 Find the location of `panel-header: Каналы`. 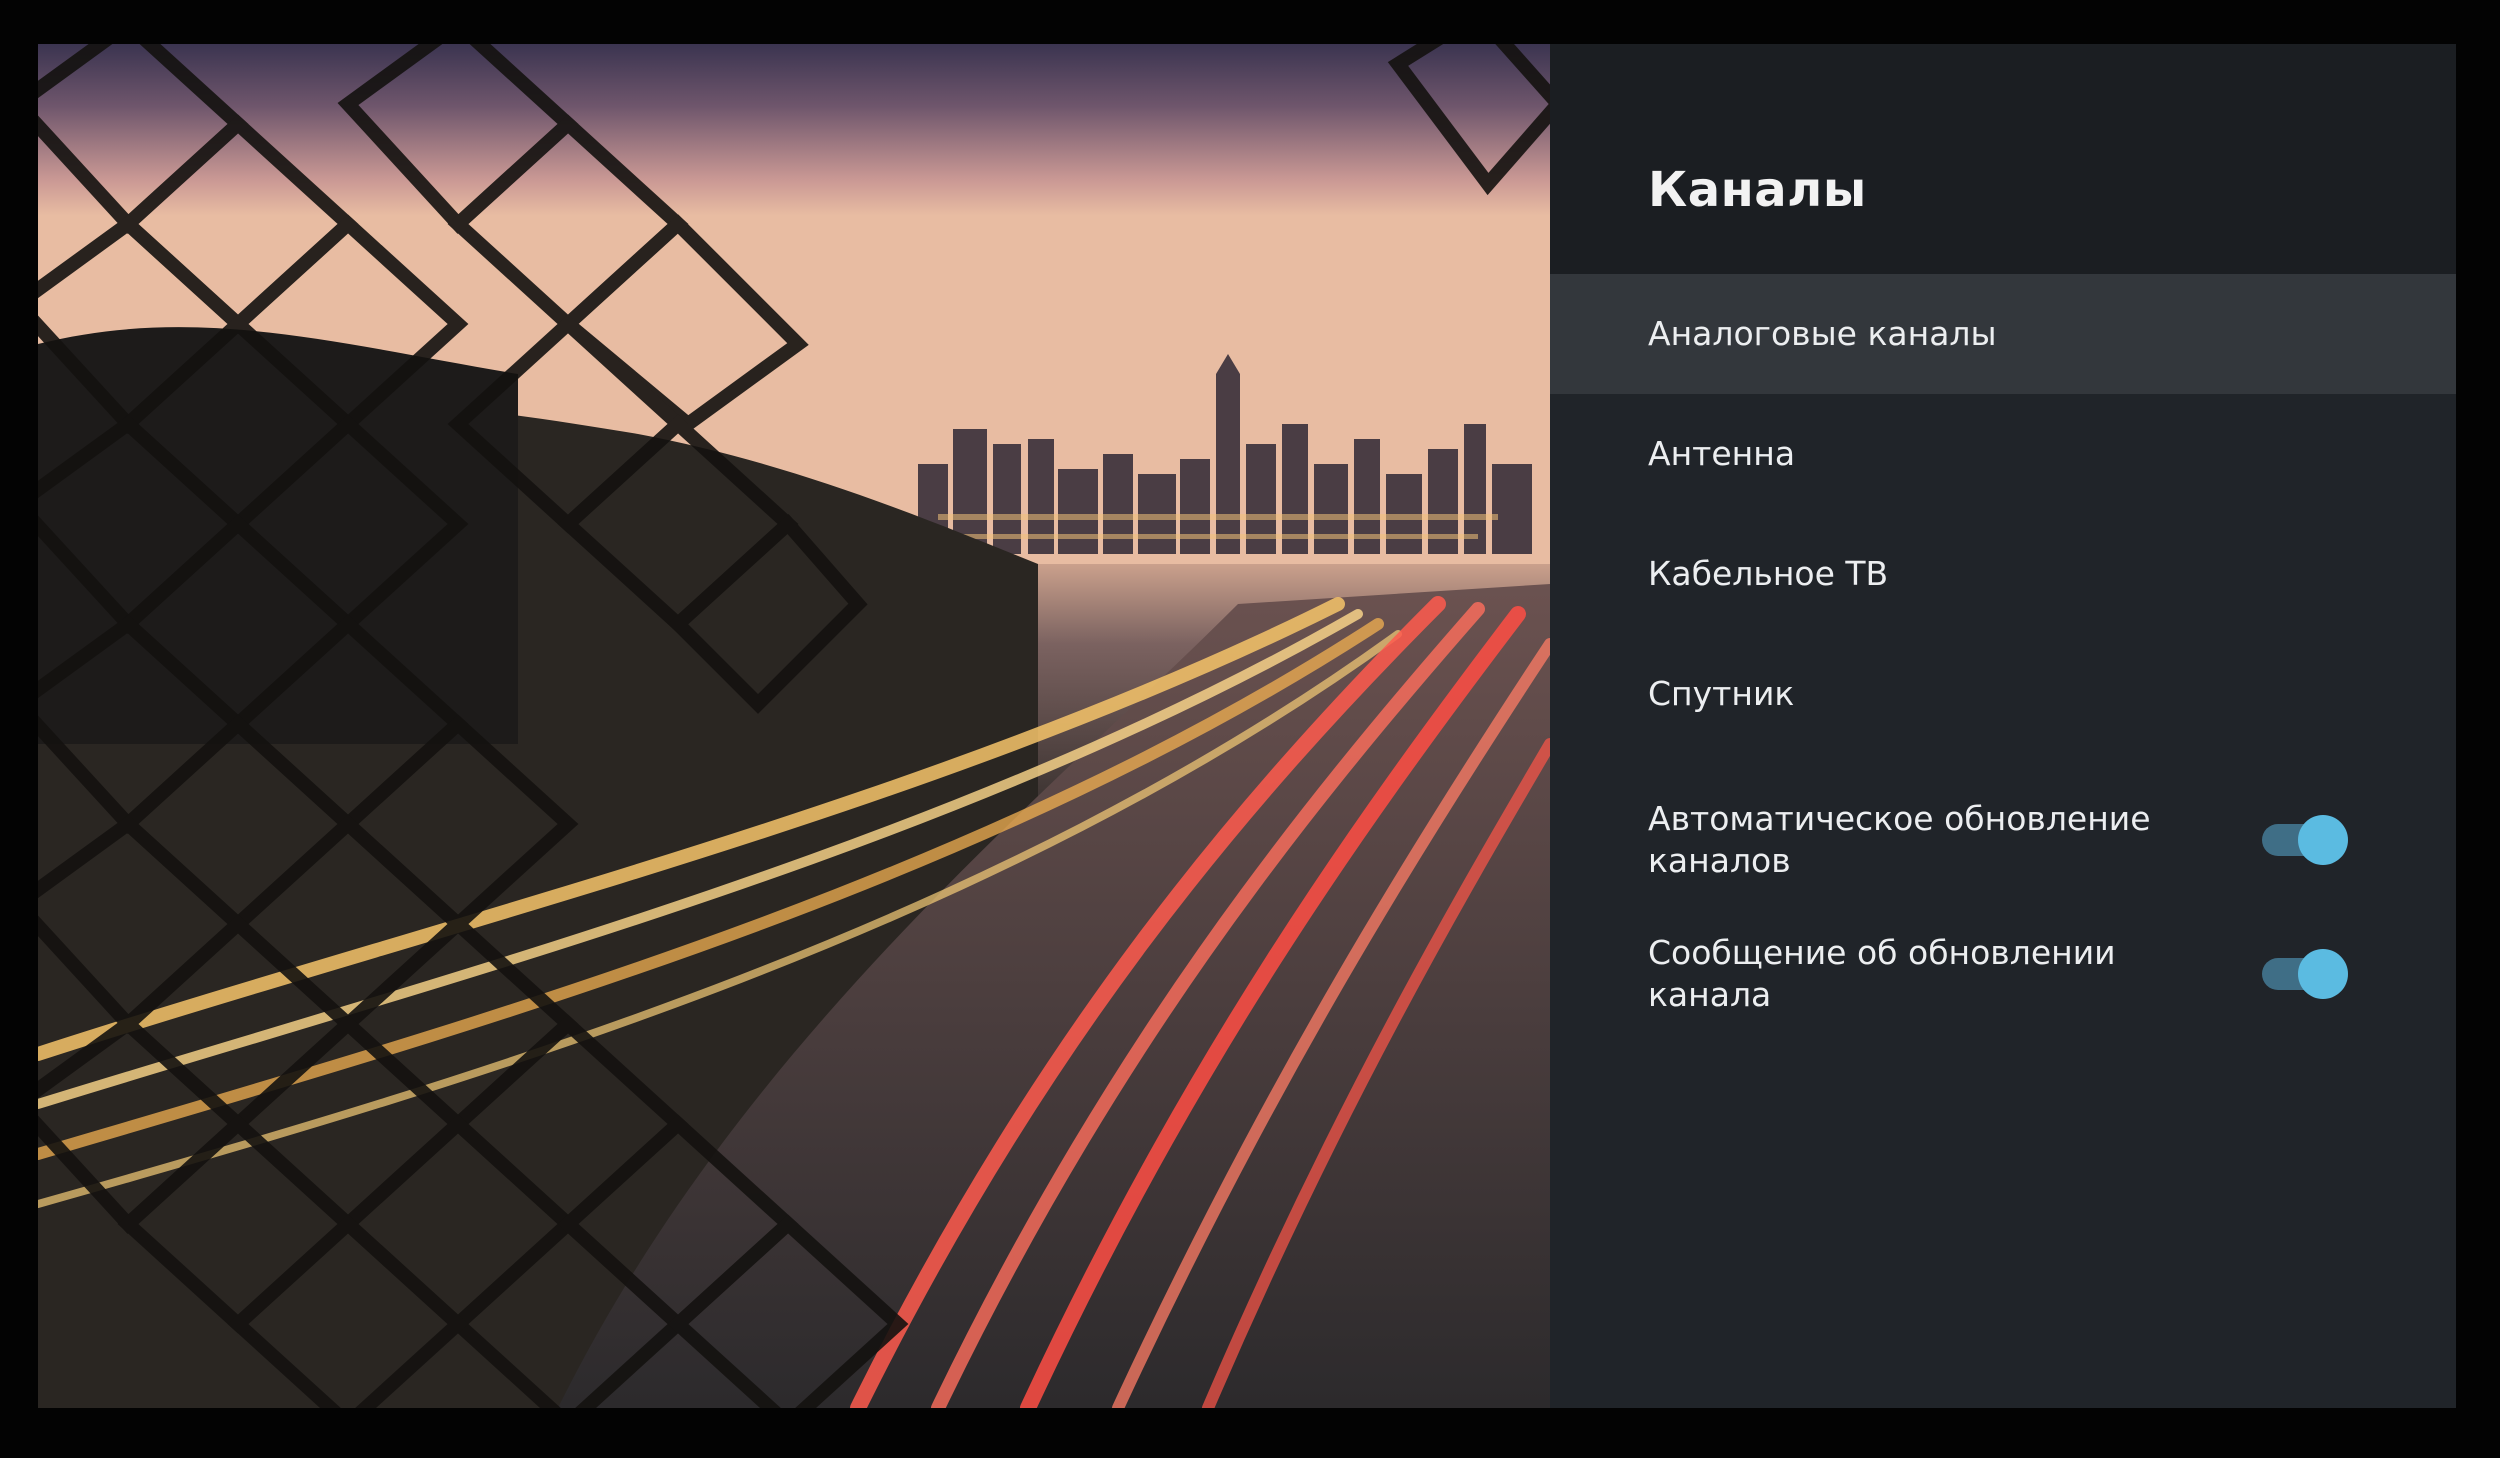

panel-header: Каналы is located at coordinates (2003, 159).